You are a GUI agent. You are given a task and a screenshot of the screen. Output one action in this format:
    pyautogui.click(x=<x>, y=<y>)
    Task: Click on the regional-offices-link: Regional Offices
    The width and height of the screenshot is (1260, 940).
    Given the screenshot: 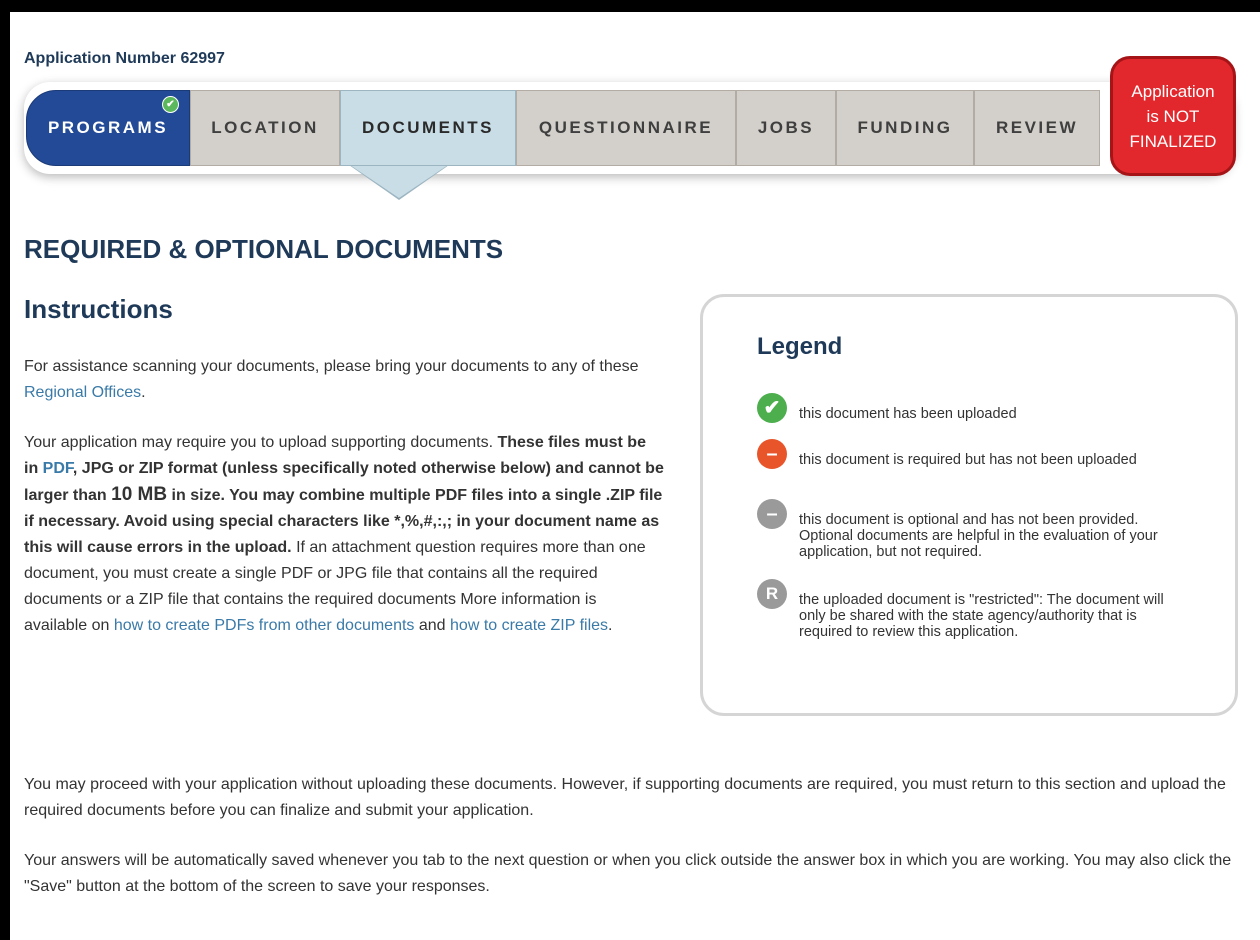 What is the action you would take?
    pyautogui.click(x=82, y=392)
    